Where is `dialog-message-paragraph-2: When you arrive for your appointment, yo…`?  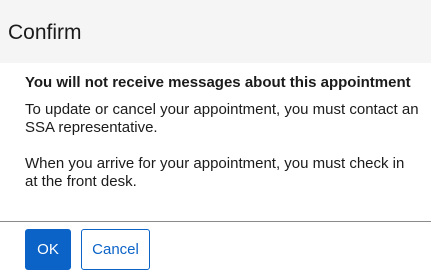
dialog-message-paragraph-2: When you arrive for your appointment, yo… is located at coordinates (215, 172).